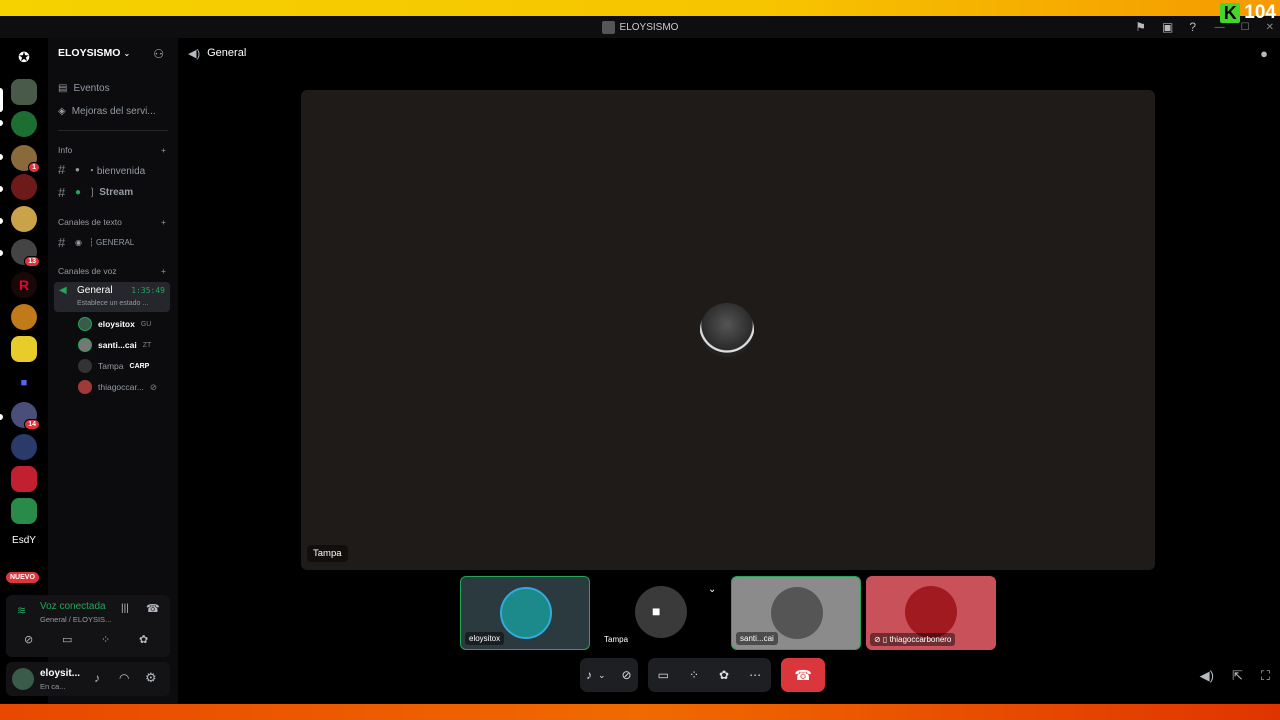 The height and width of the screenshot is (720, 1280). I want to click on voice-user-tag: CARP, so click(139, 366).